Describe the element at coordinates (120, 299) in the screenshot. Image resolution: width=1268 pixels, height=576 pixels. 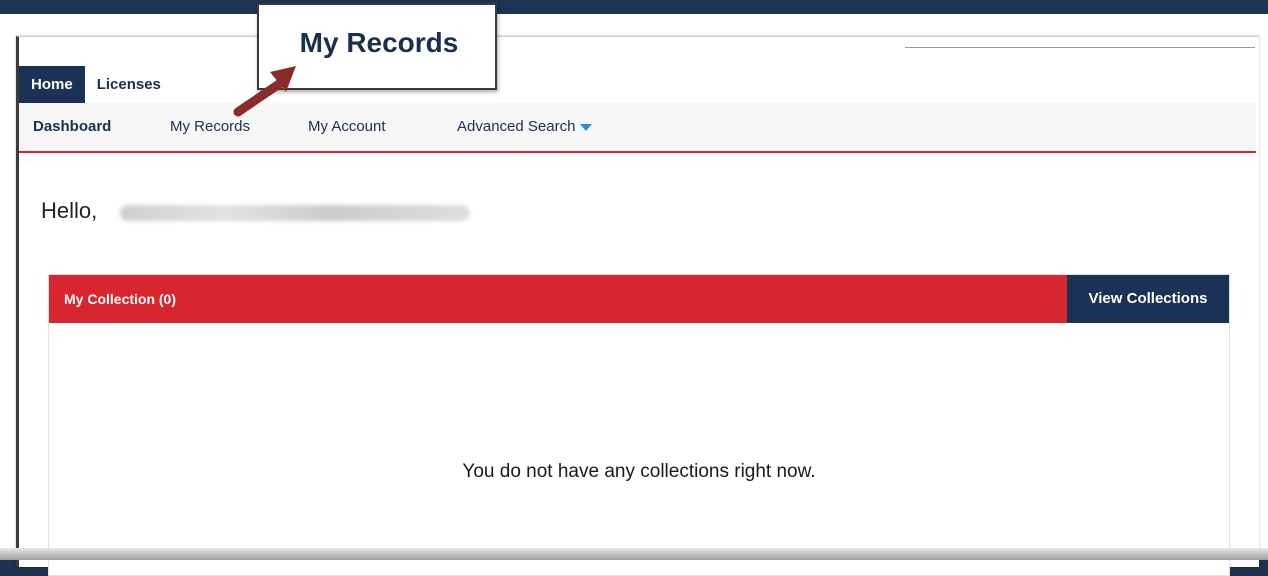
I see `collection-title: My Collection (0)` at that location.